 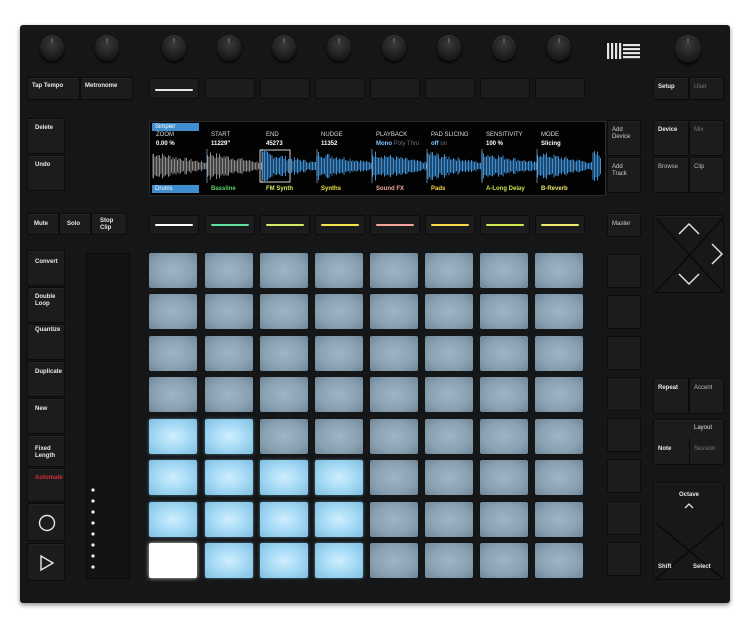 I want to click on nav-dpad, so click(x=688, y=254).